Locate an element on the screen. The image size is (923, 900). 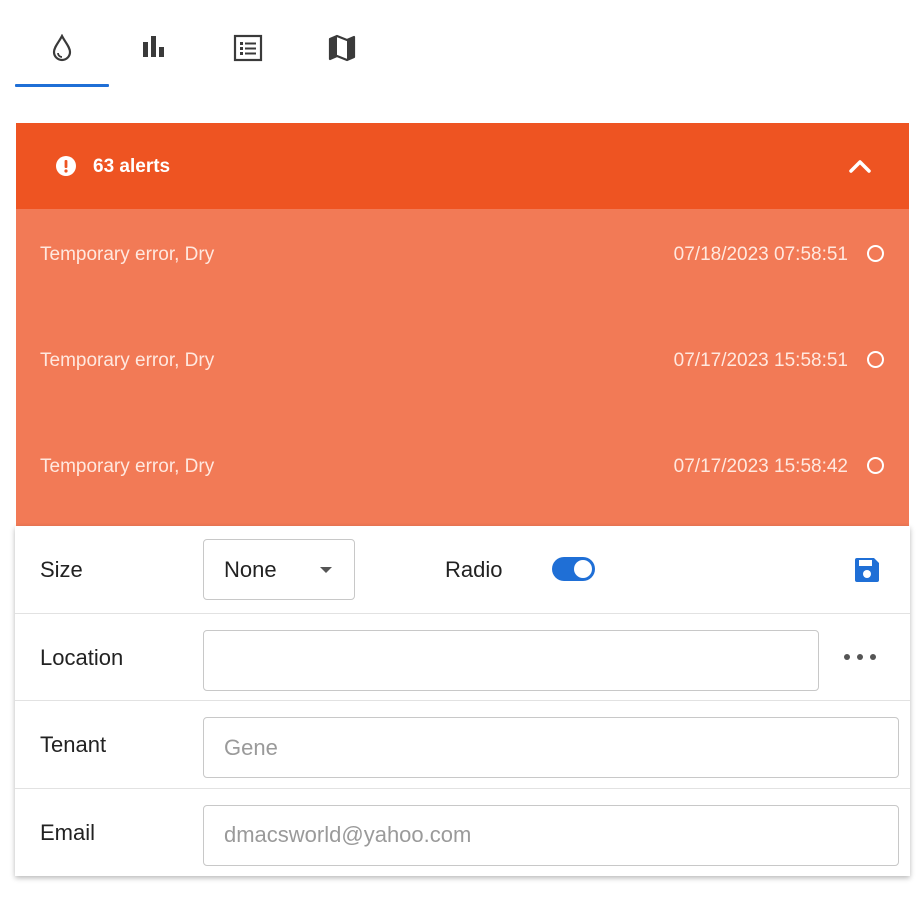
location-row: Location is located at coordinates (462, 657).